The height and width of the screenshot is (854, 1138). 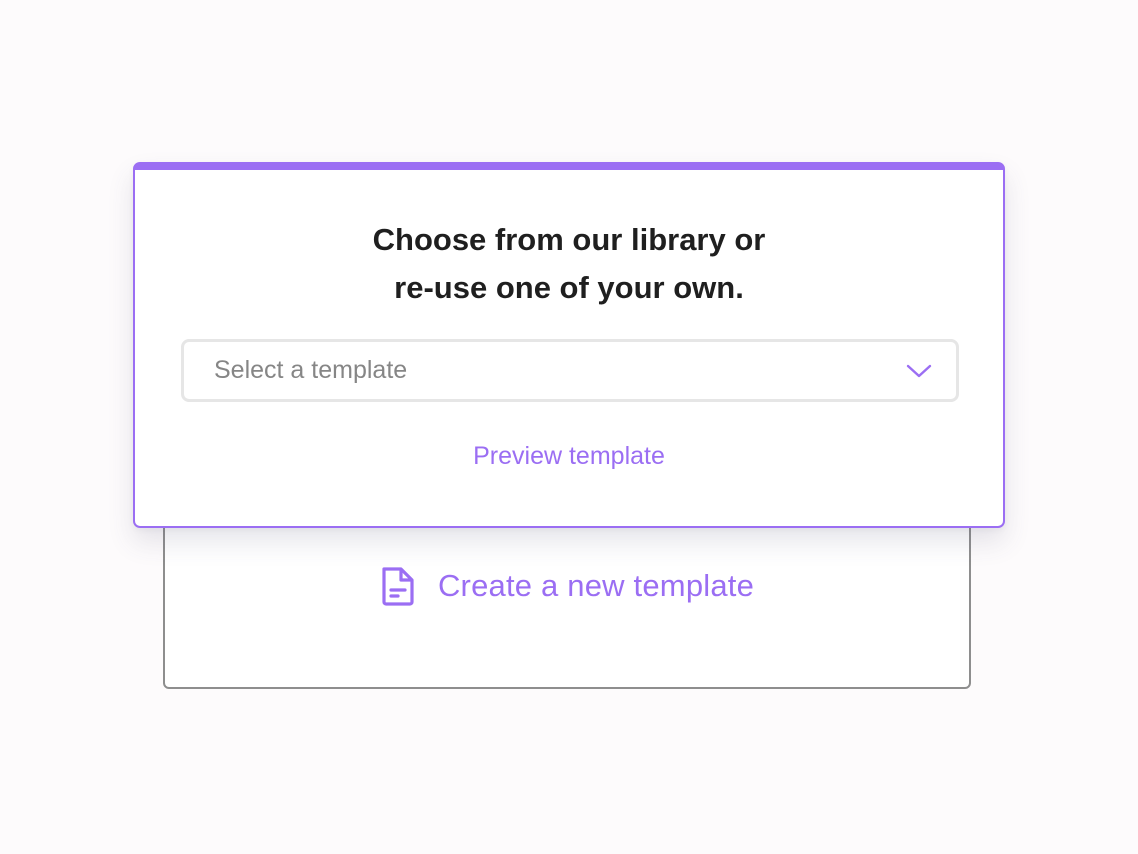 I want to click on template-select-placeholder: Select a template, so click(x=311, y=370).